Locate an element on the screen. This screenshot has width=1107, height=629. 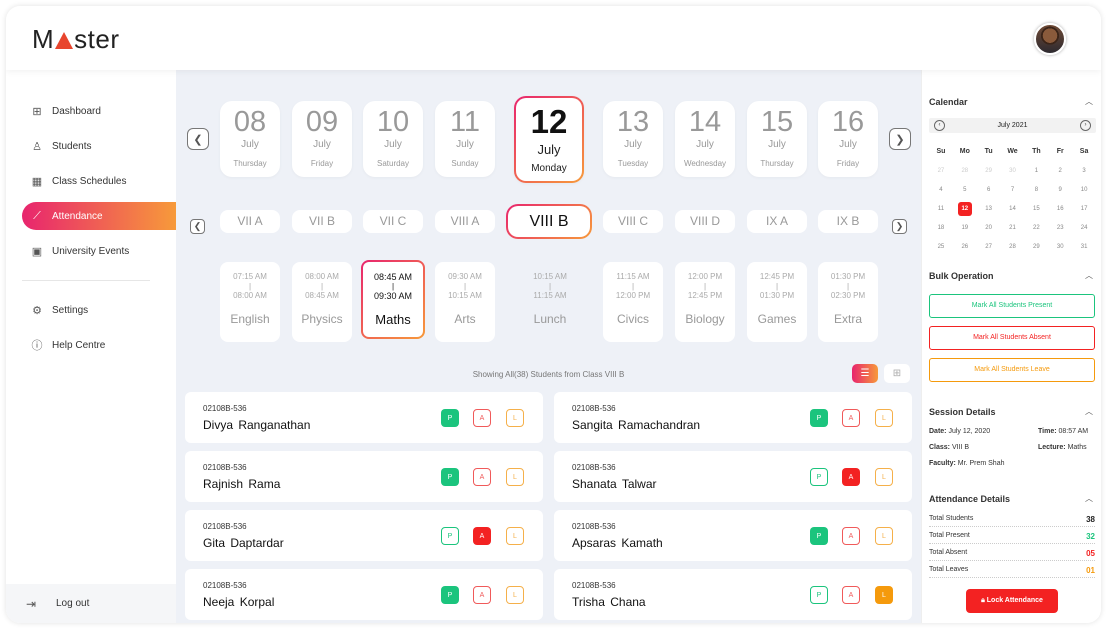
sidebar-item-university-events: ▣ University Events is located at coordinates (99, 251).